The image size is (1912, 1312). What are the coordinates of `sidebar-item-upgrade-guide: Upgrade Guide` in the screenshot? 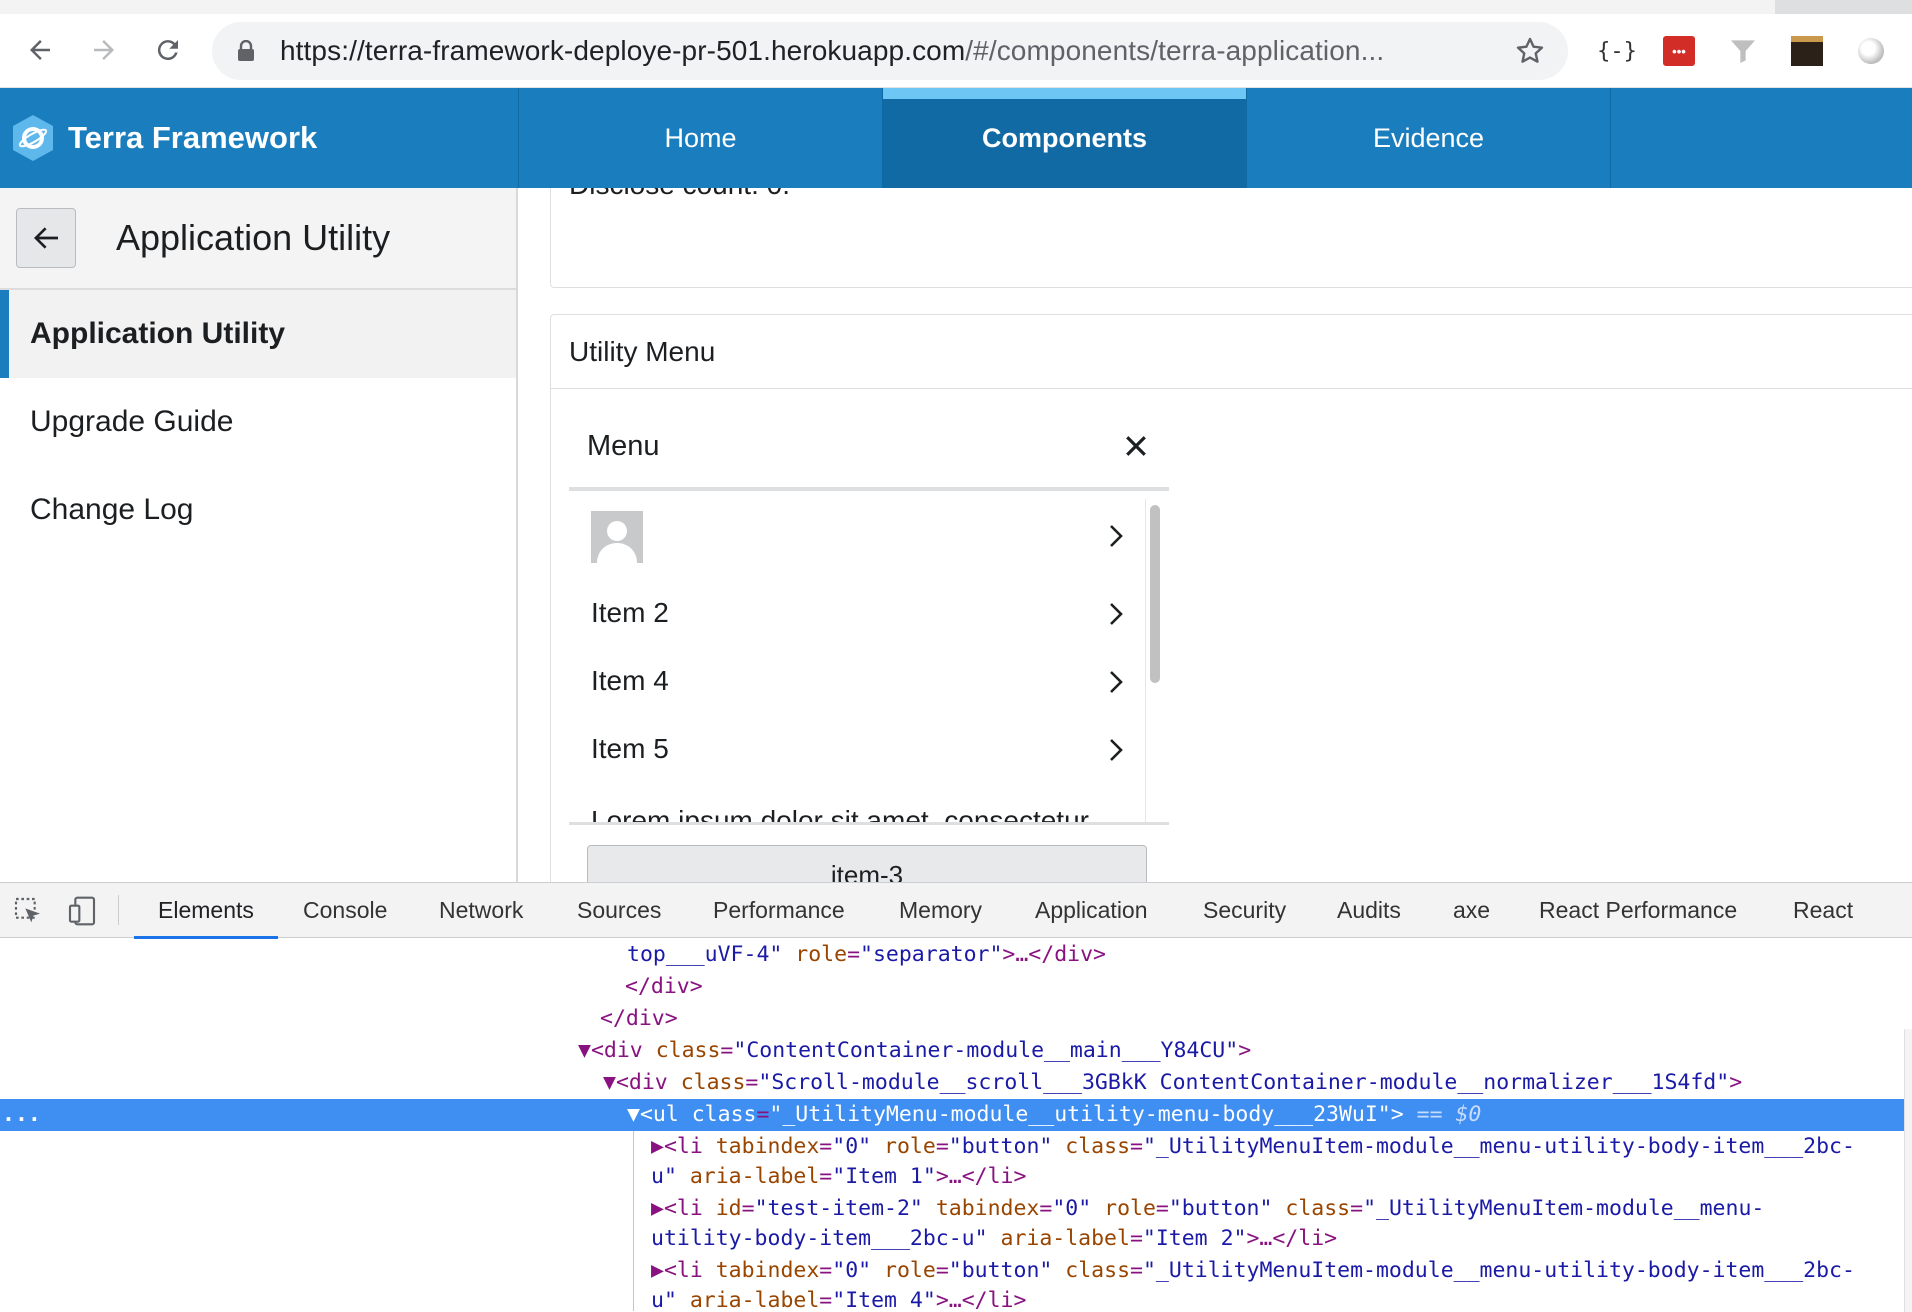 It's located at (258, 422).